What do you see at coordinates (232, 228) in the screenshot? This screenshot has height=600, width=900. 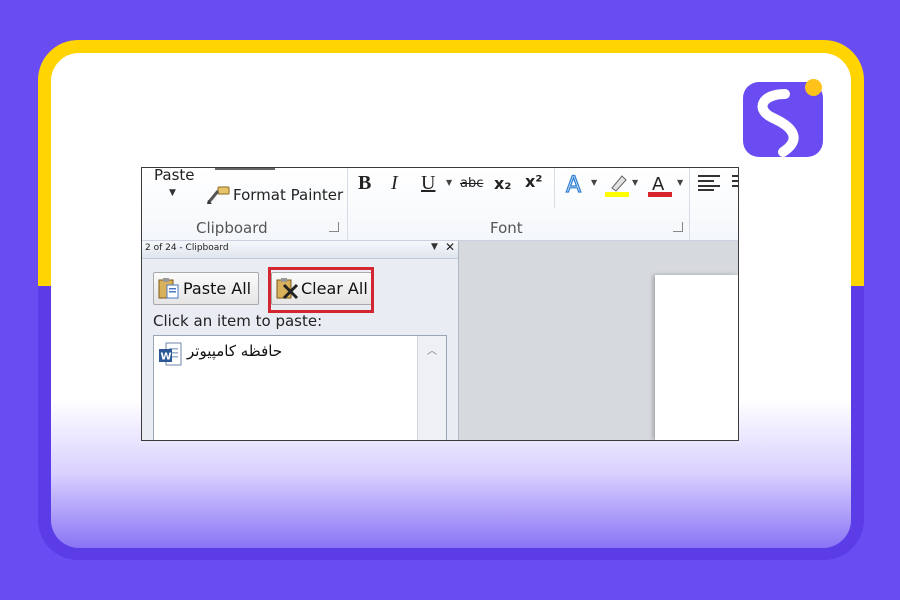 I see `clipboard-group-label: Clipboard` at bounding box center [232, 228].